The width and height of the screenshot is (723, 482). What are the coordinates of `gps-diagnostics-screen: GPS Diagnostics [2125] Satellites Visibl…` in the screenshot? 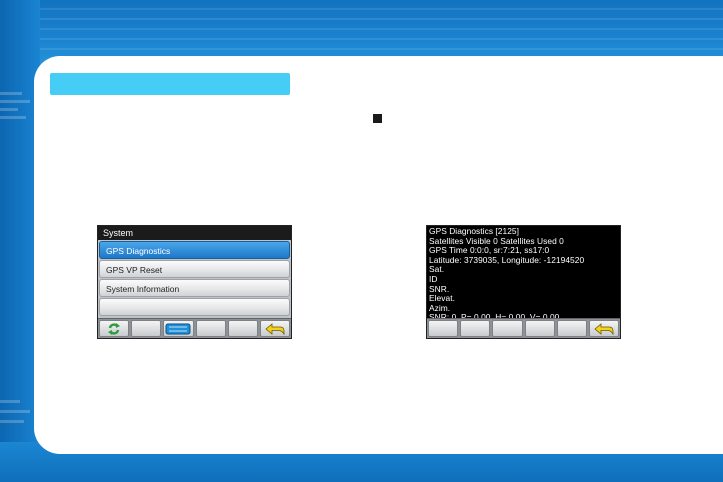 It's located at (523, 282).